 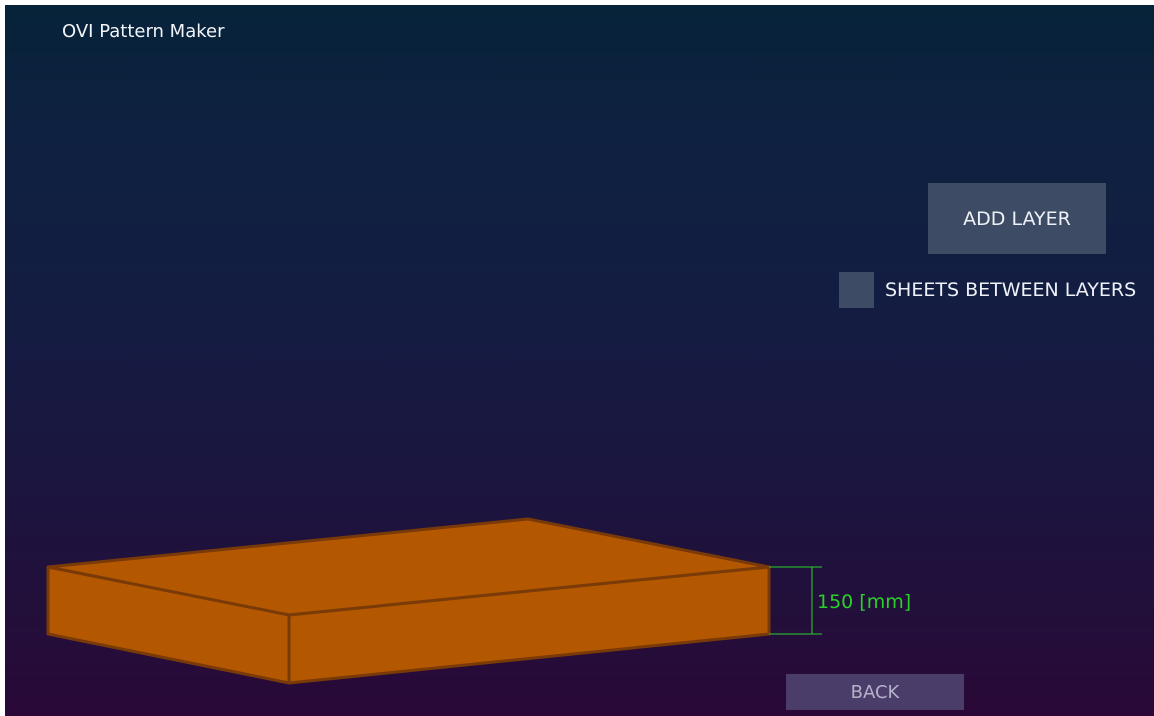 I want to click on back-button: BACK, so click(x=875, y=692).